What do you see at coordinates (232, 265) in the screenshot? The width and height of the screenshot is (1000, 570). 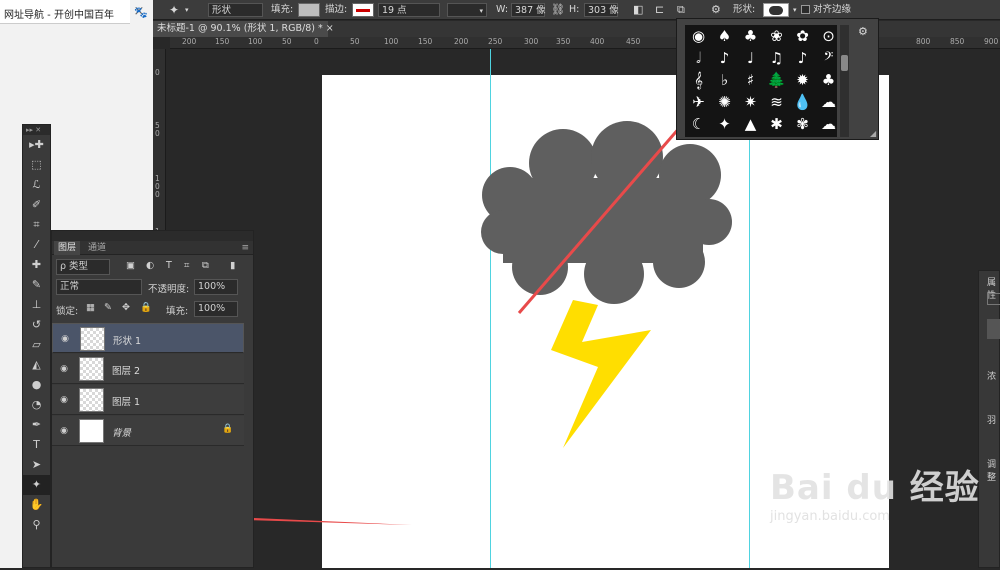 I see `filter-toggle-icon: ▮` at bounding box center [232, 265].